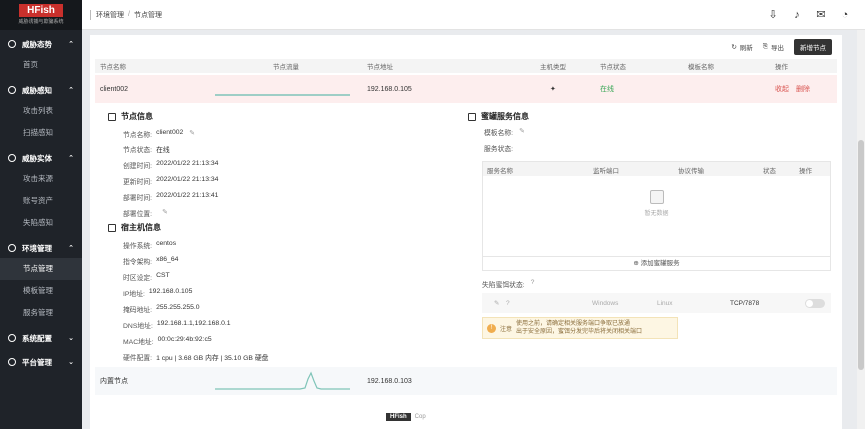 Image resolution: width=865 pixels, height=429 pixels. What do you see at coordinates (134, 227) in the screenshot?
I see `host-info-title: 宿主机信息` at bounding box center [134, 227].